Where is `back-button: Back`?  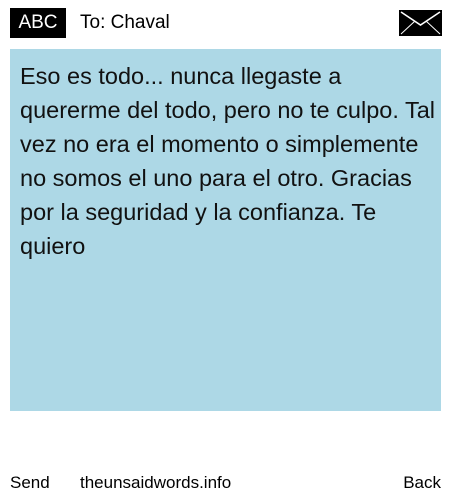
back-button: Back is located at coordinates (422, 483).